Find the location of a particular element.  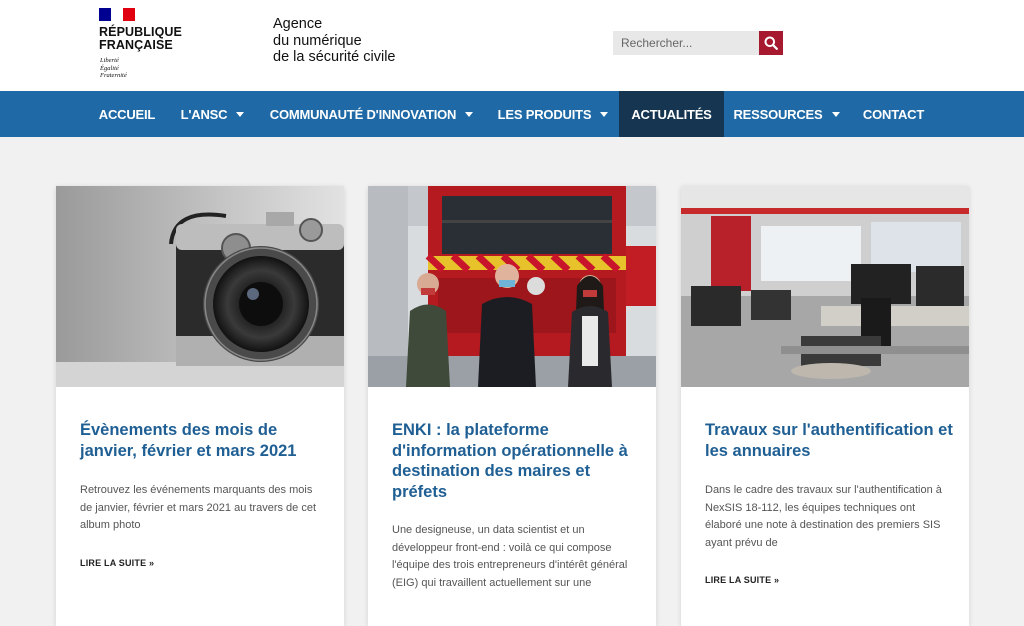

card-image-camera is located at coordinates (200, 286).